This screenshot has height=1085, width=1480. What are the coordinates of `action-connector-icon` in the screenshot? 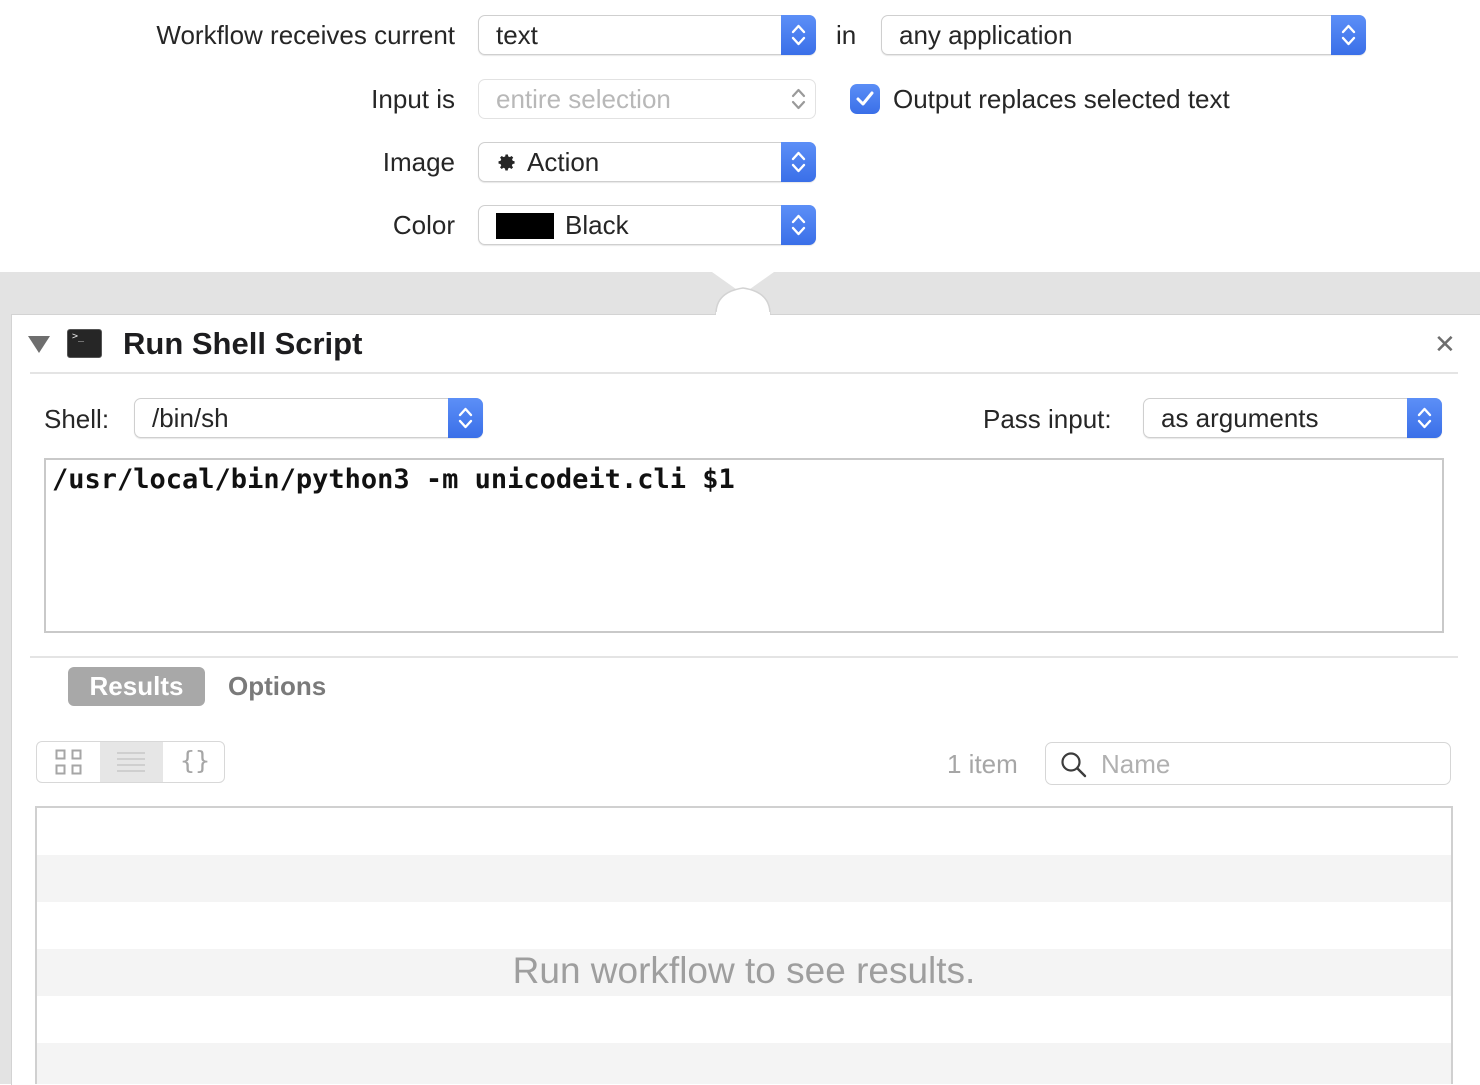 It's located at (743, 294).